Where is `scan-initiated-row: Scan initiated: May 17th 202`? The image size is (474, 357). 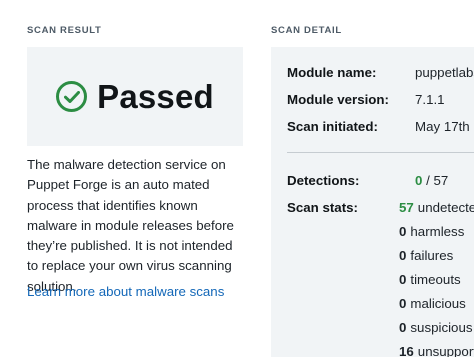 scan-initiated-row: Scan initiated: May 17th 202 is located at coordinates (380, 126).